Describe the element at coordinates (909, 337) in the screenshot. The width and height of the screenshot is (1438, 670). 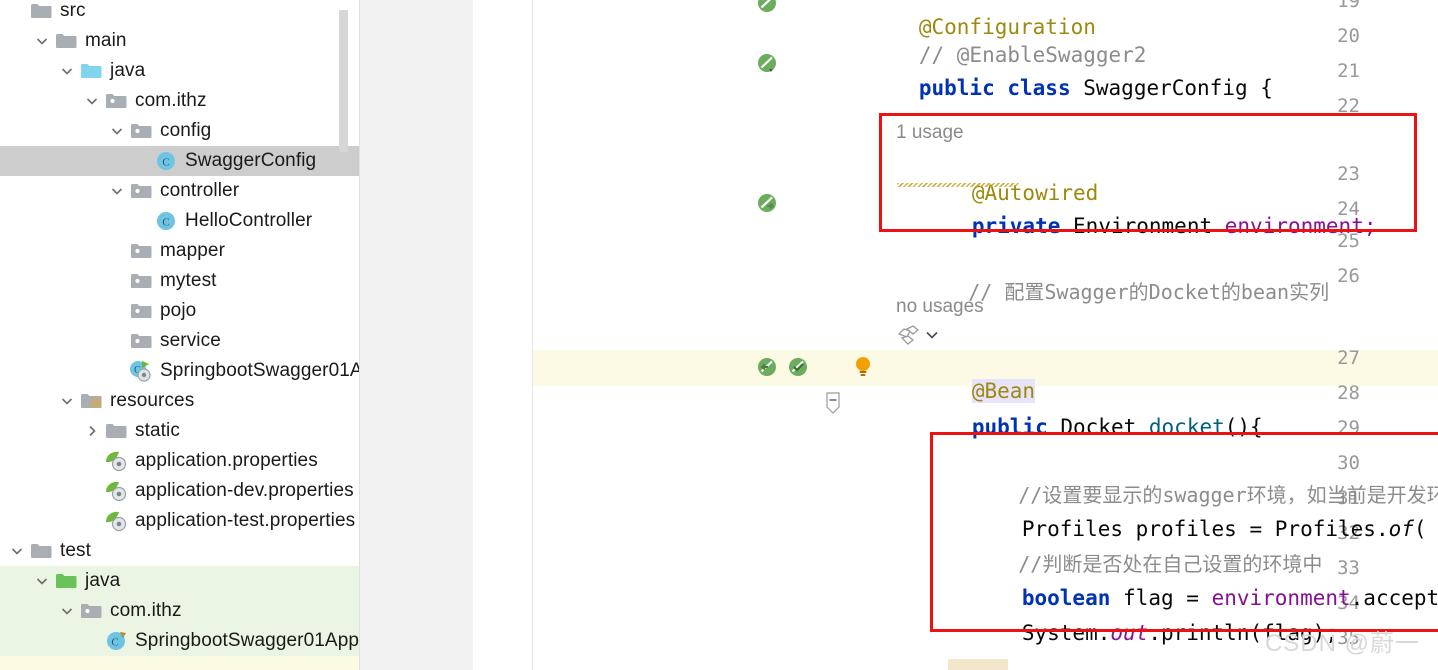
I see `spring-bean-inline-icon` at that location.